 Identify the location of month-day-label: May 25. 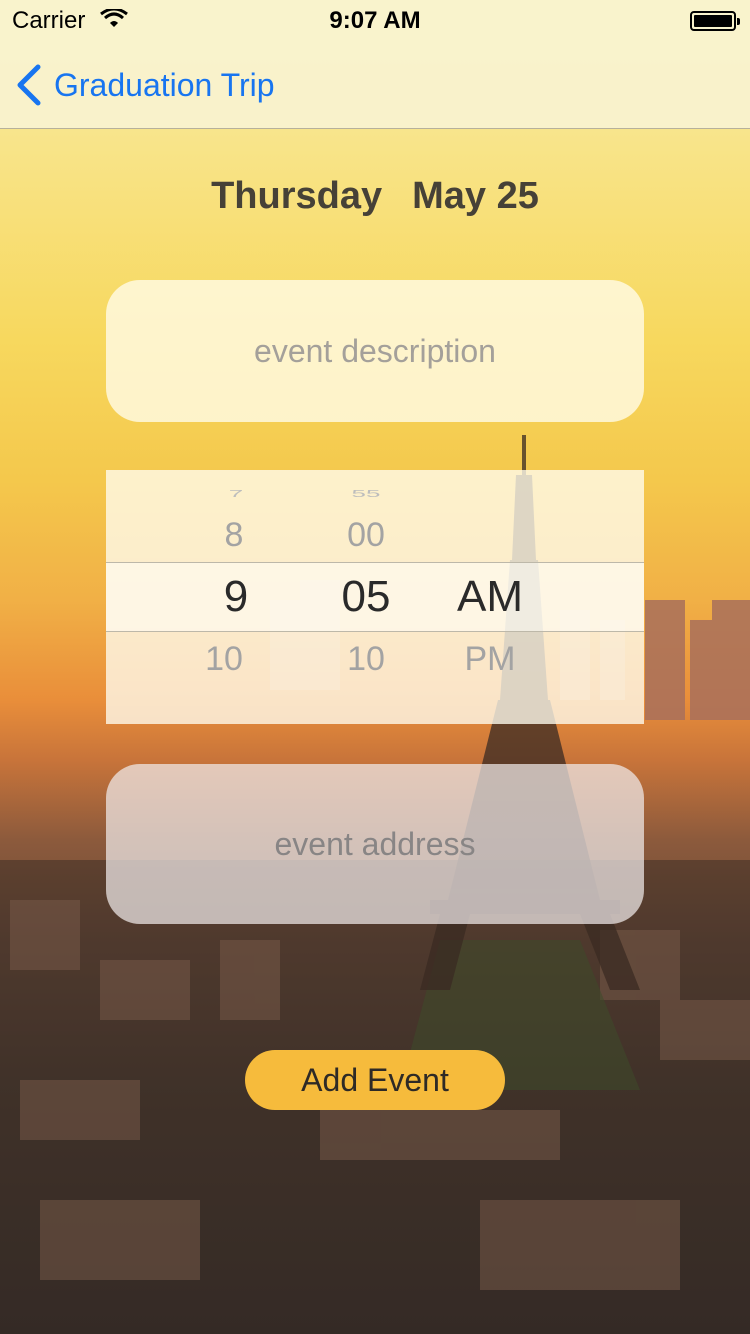
(475, 196).